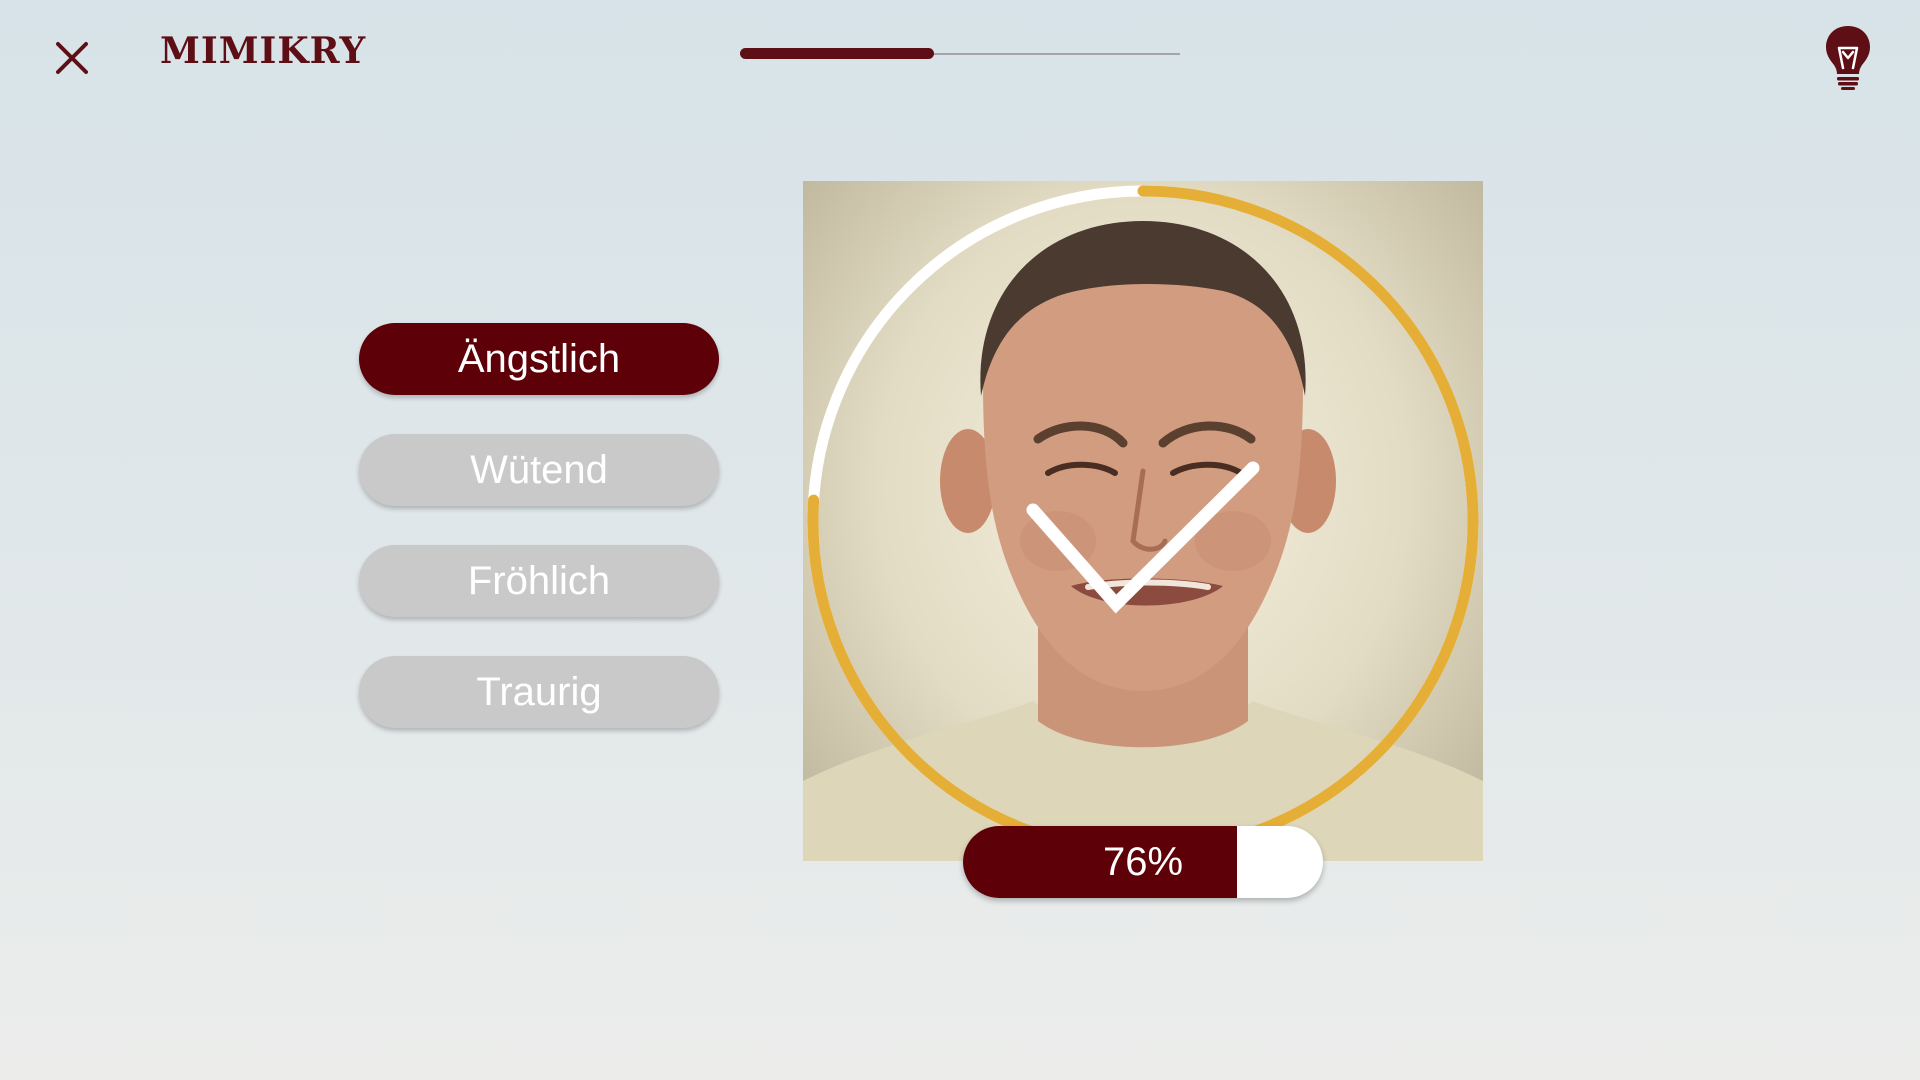 This screenshot has width=1920, height=1080. Describe the element at coordinates (539, 359) in the screenshot. I see `answer-option-aengstlich: Ängstlich` at that location.